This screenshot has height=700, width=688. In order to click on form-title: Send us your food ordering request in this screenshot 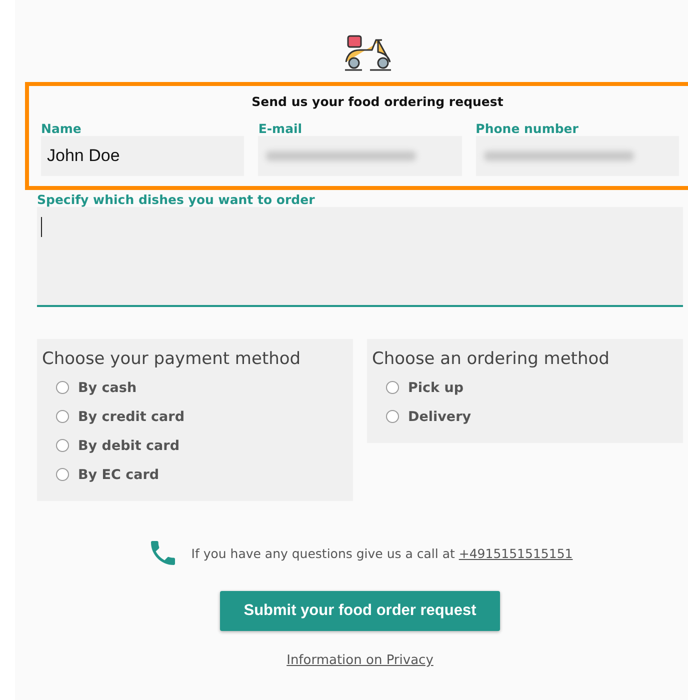, I will do `click(377, 101)`.